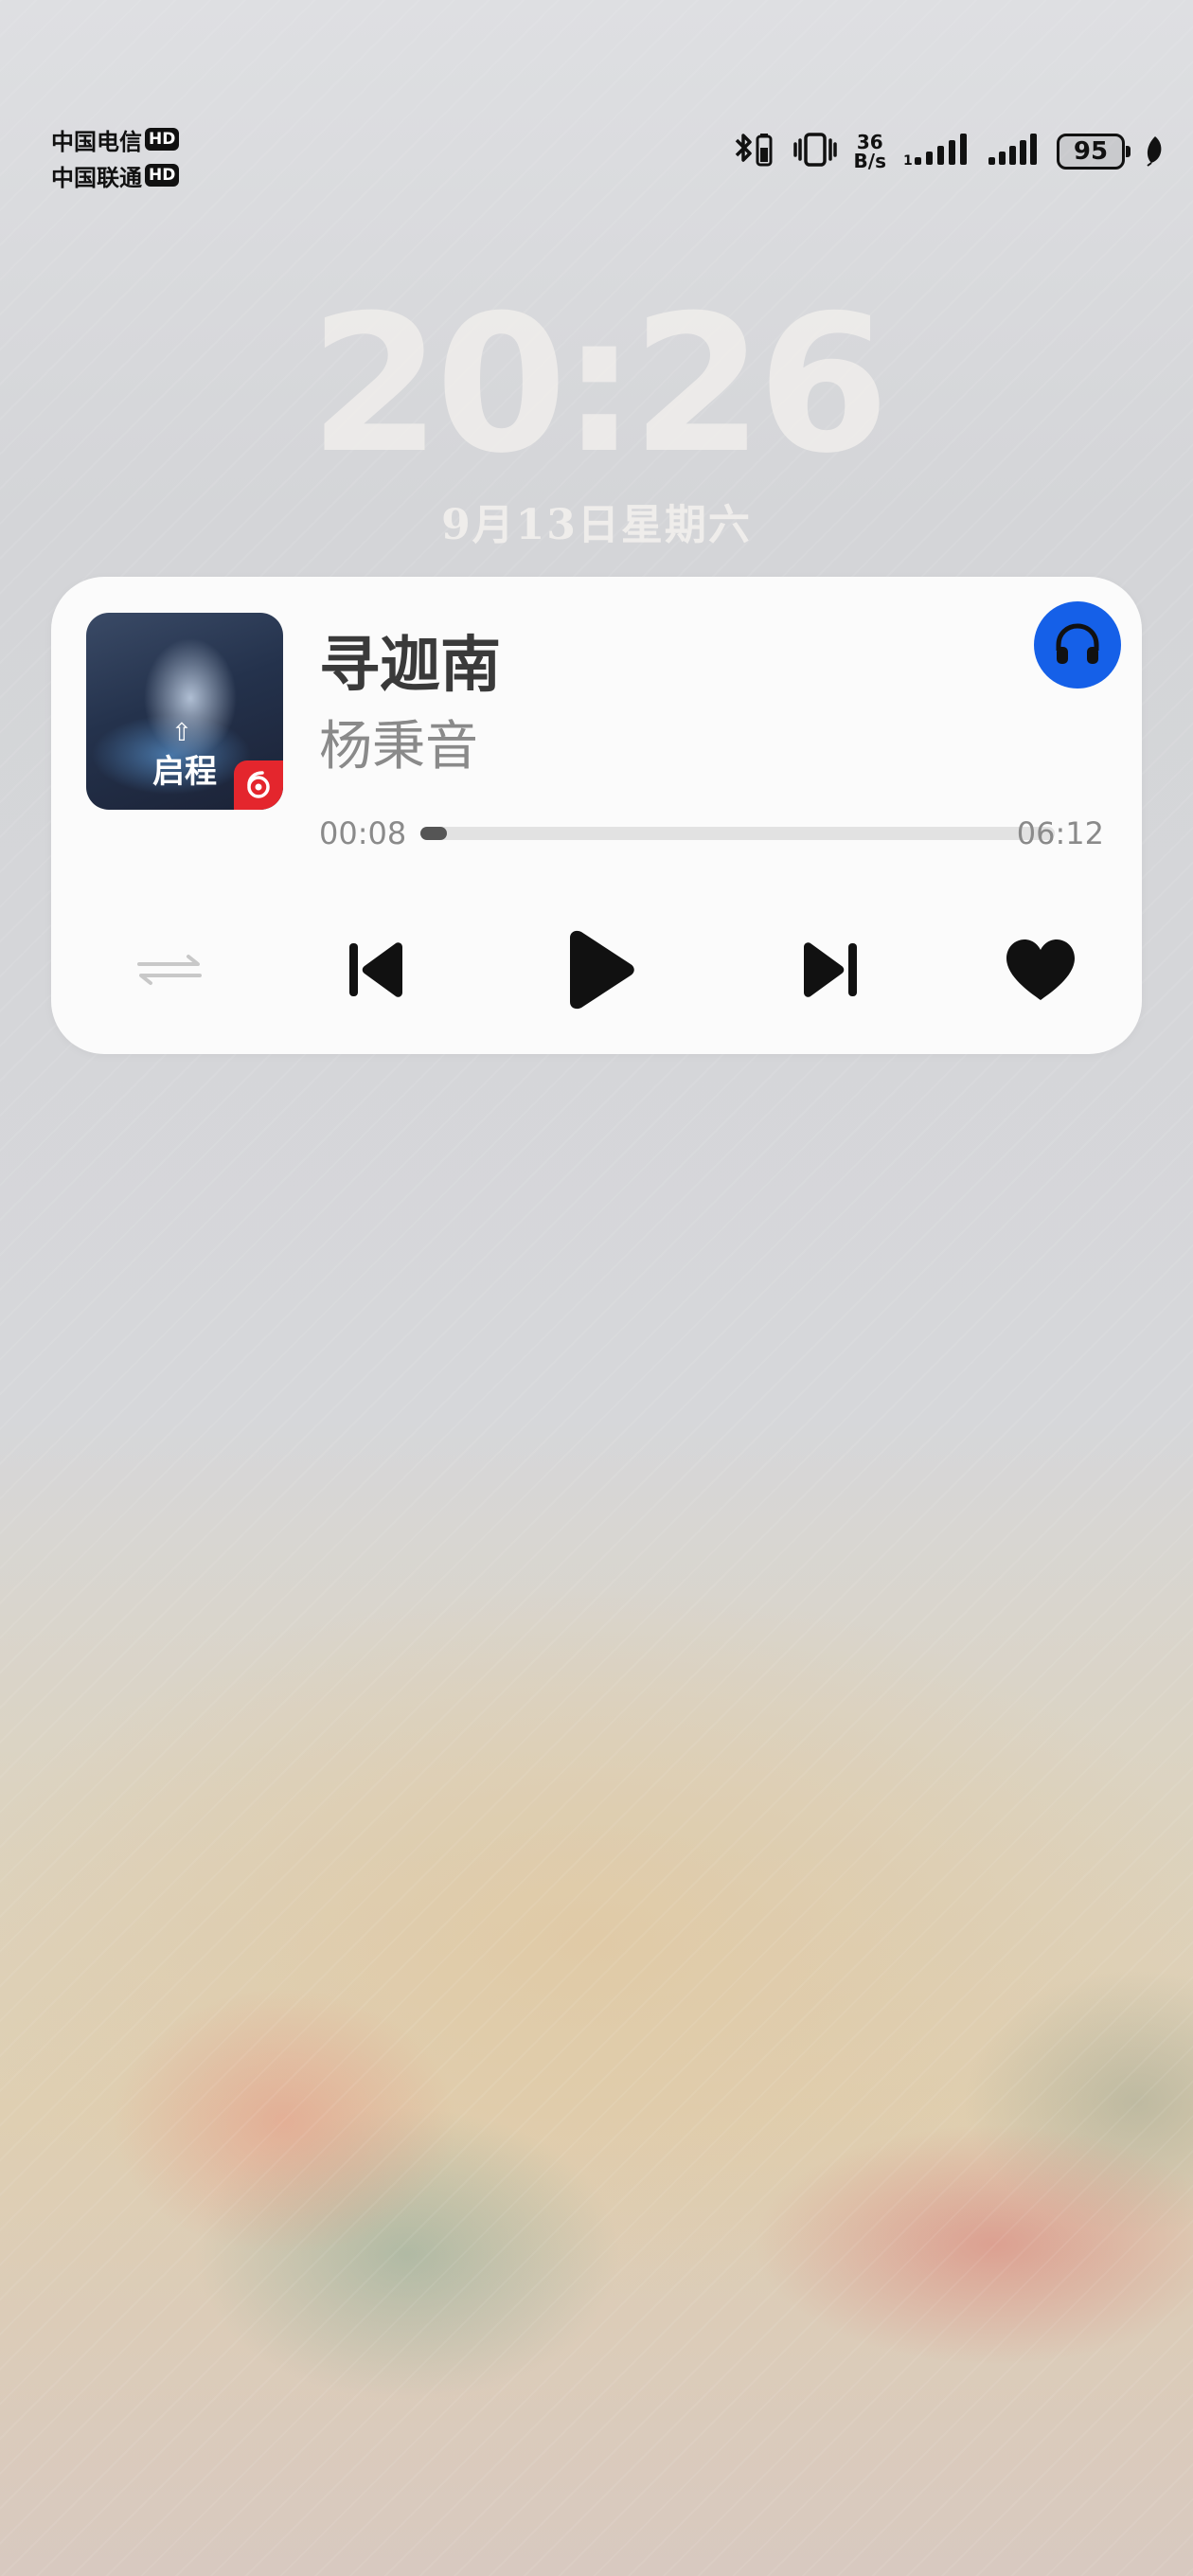 The image size is (1193, 2576). I want to click on battery-level: 95, so click(1091, 151).